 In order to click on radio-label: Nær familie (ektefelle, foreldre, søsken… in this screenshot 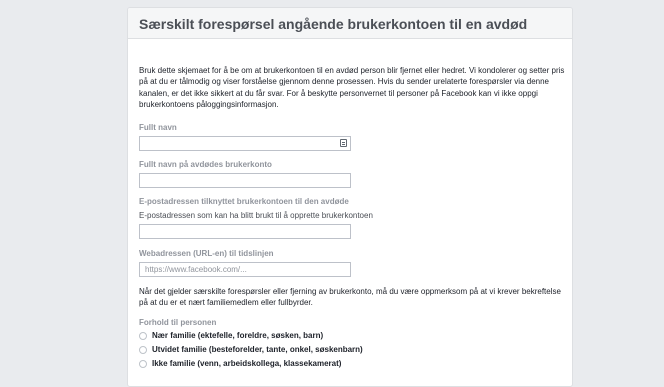, I will do `click(238, 335)`.